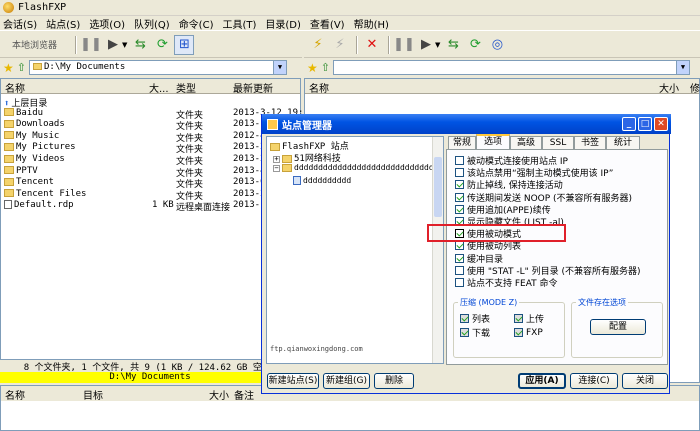  Describe the element at coordinates (196, 23) in the screenshot. I see `menu-commands: 命令(C)` at that location.